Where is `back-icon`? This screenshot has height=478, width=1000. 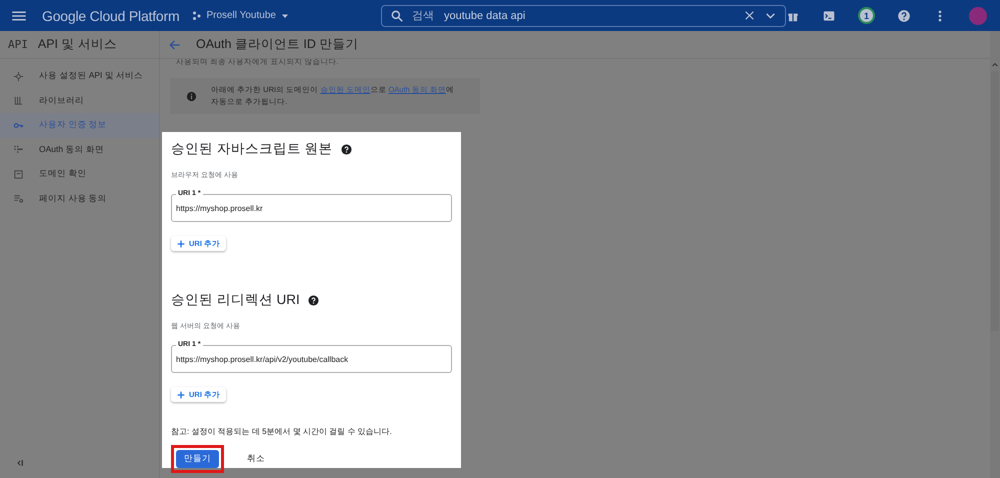
back-icon is located at coordinates (175, 45).